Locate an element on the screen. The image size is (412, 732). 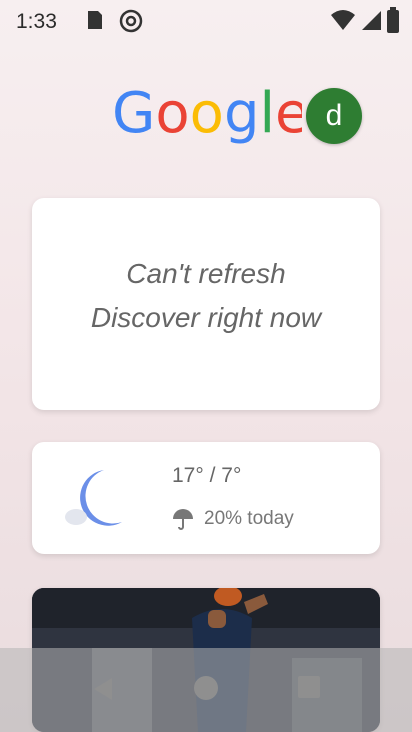
status-bar: 1:33 is located at coordinates (206, 22).